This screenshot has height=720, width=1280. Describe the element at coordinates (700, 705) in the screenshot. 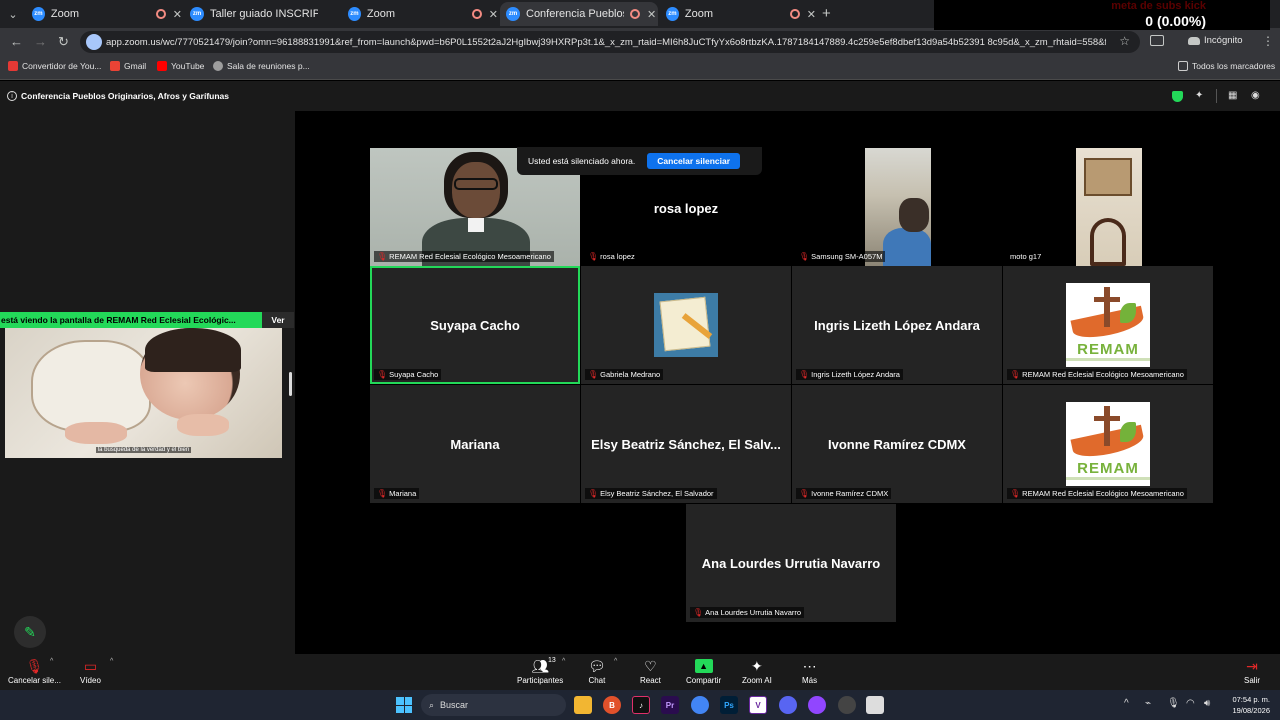

I see `chrome-icon` at that location.